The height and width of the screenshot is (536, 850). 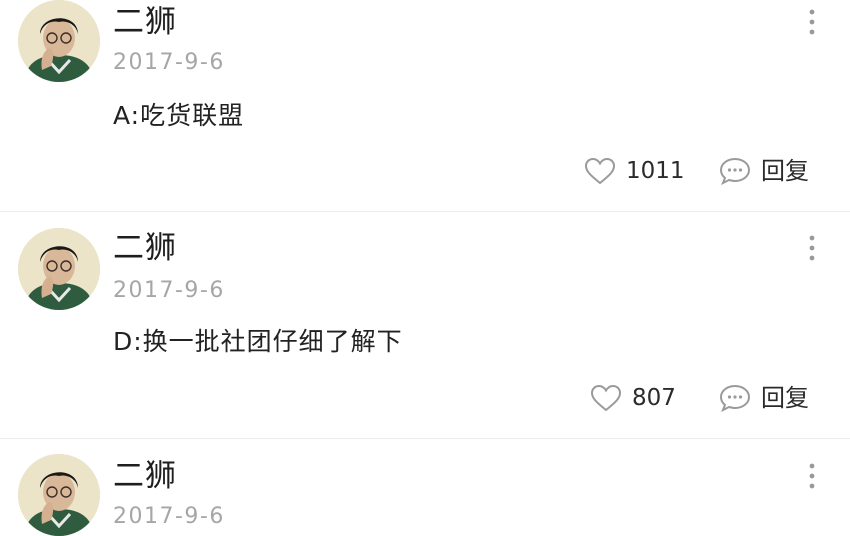 What do you see at coordinates (654, 398) in the screenshot?
I see `like-count: 807` at bounding box center [654, 398].